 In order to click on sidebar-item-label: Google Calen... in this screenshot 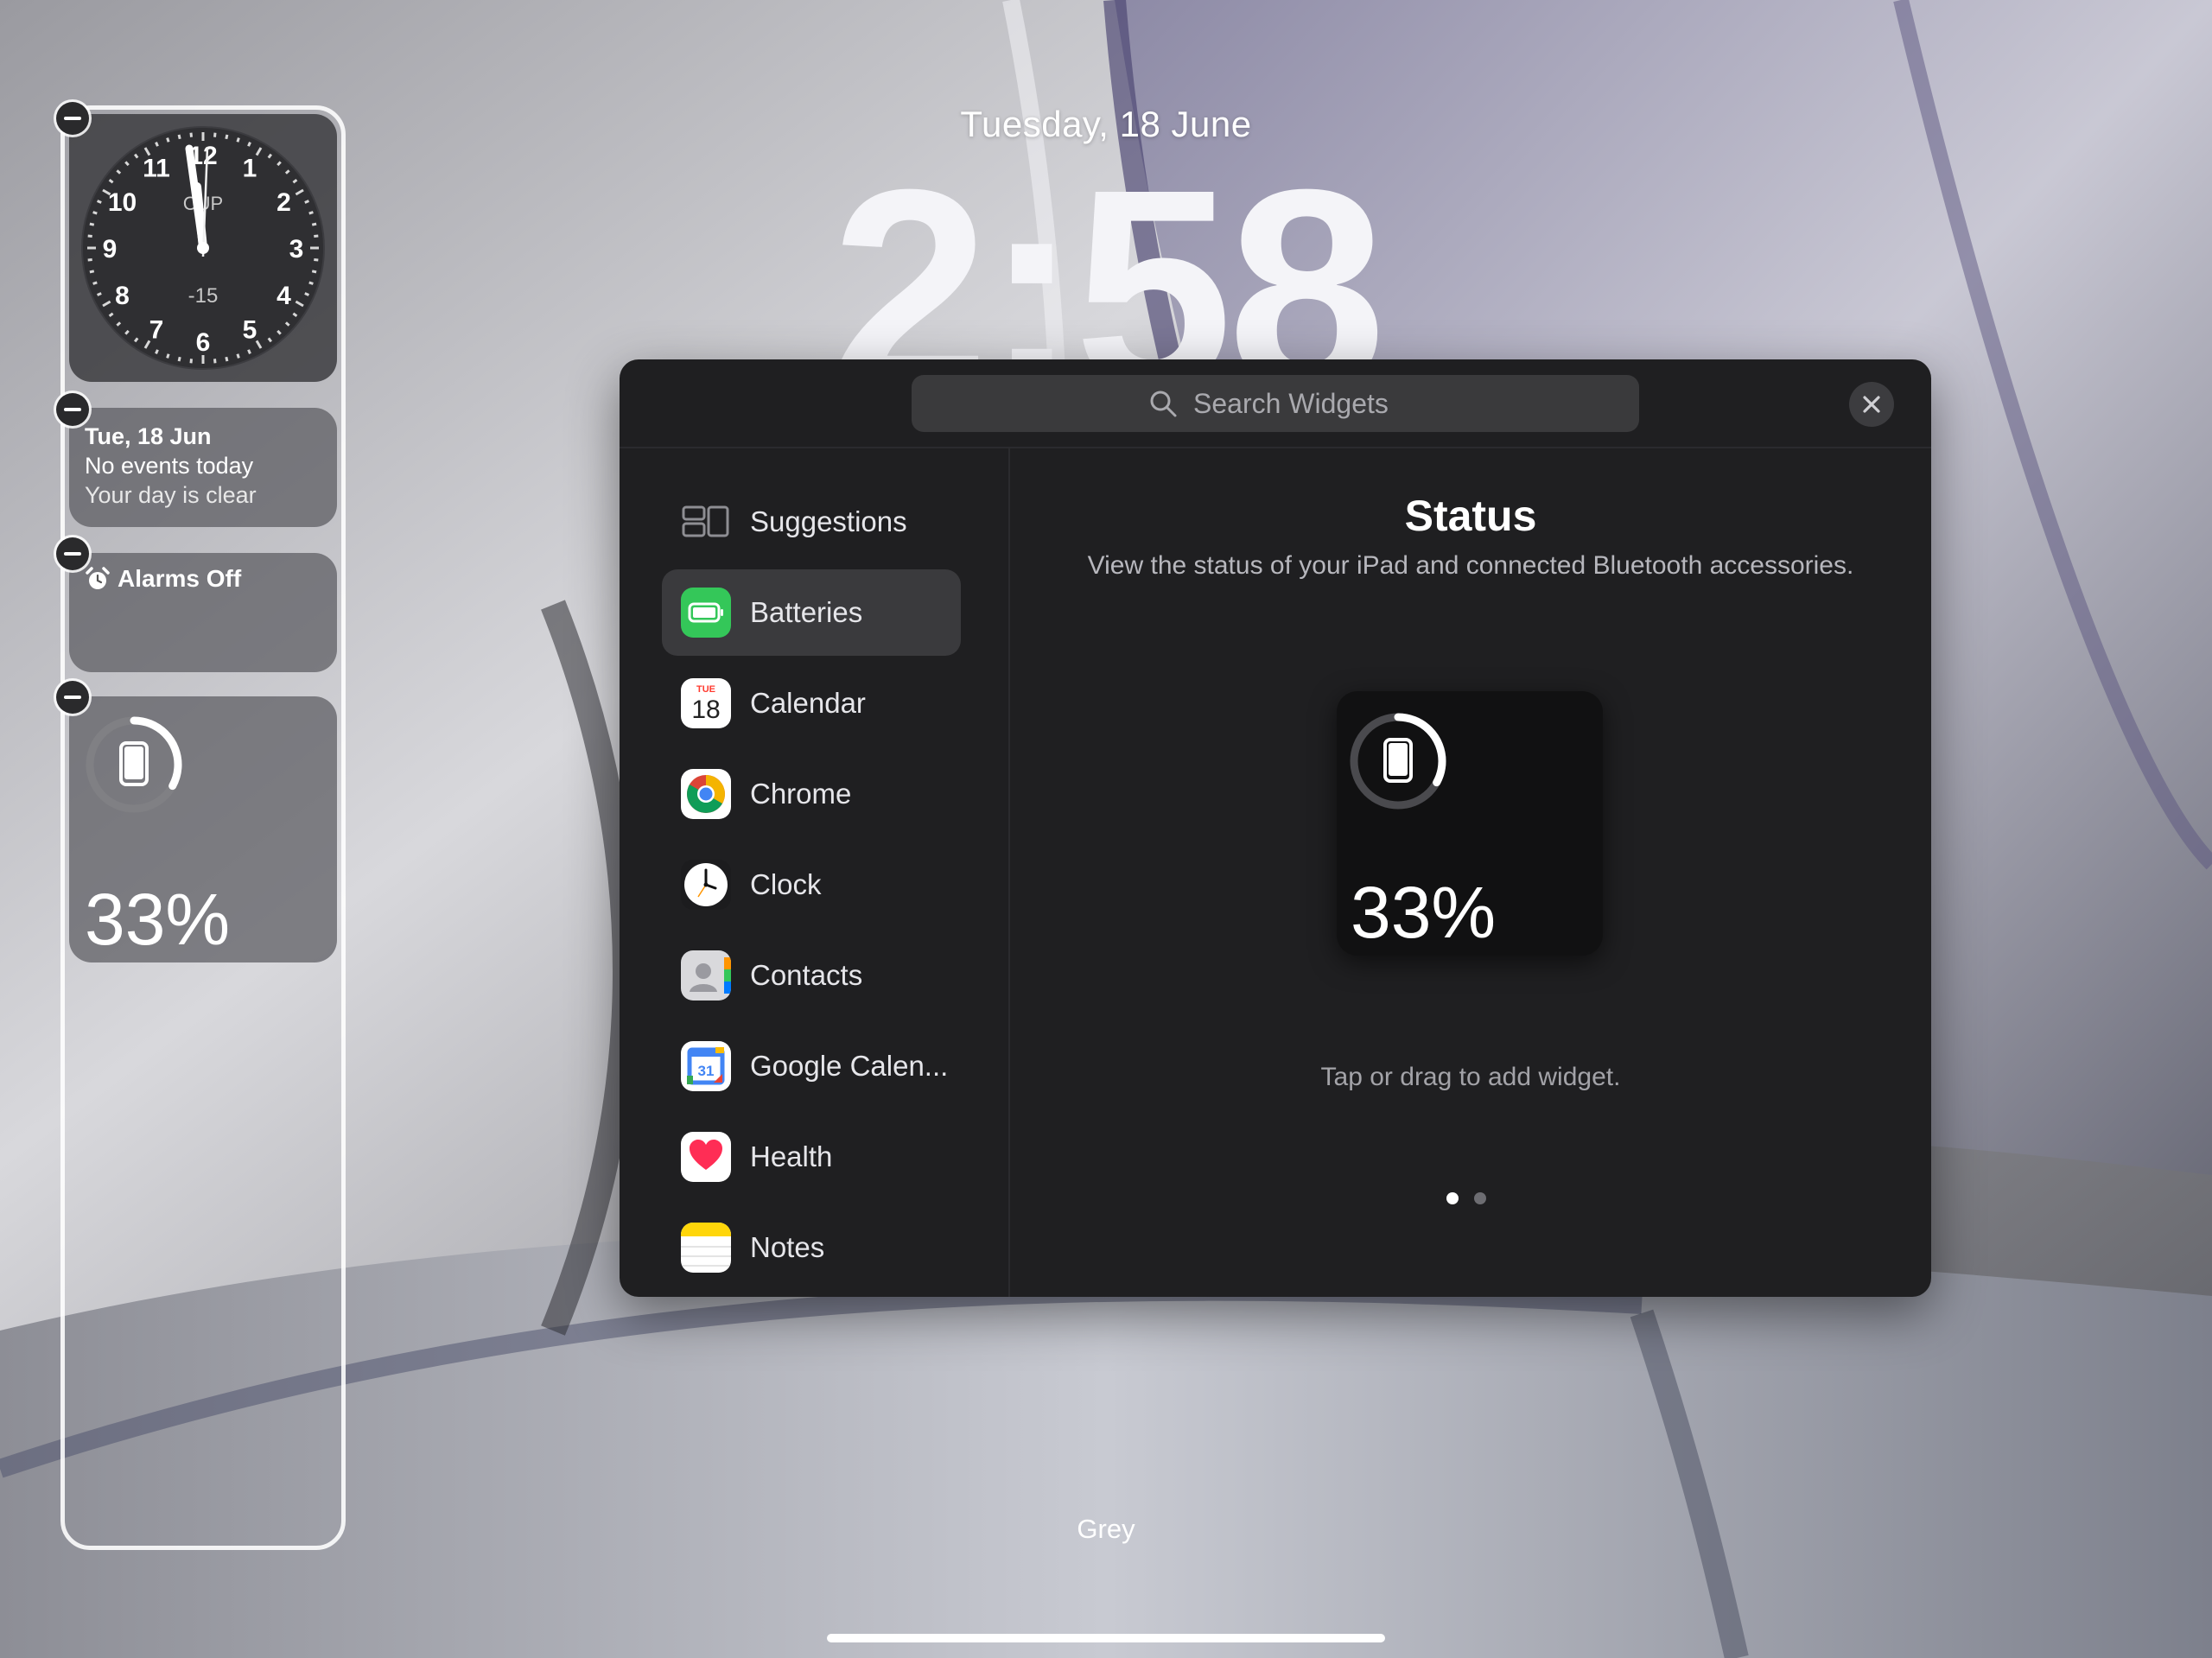, I will do `click(849, 1066)`.